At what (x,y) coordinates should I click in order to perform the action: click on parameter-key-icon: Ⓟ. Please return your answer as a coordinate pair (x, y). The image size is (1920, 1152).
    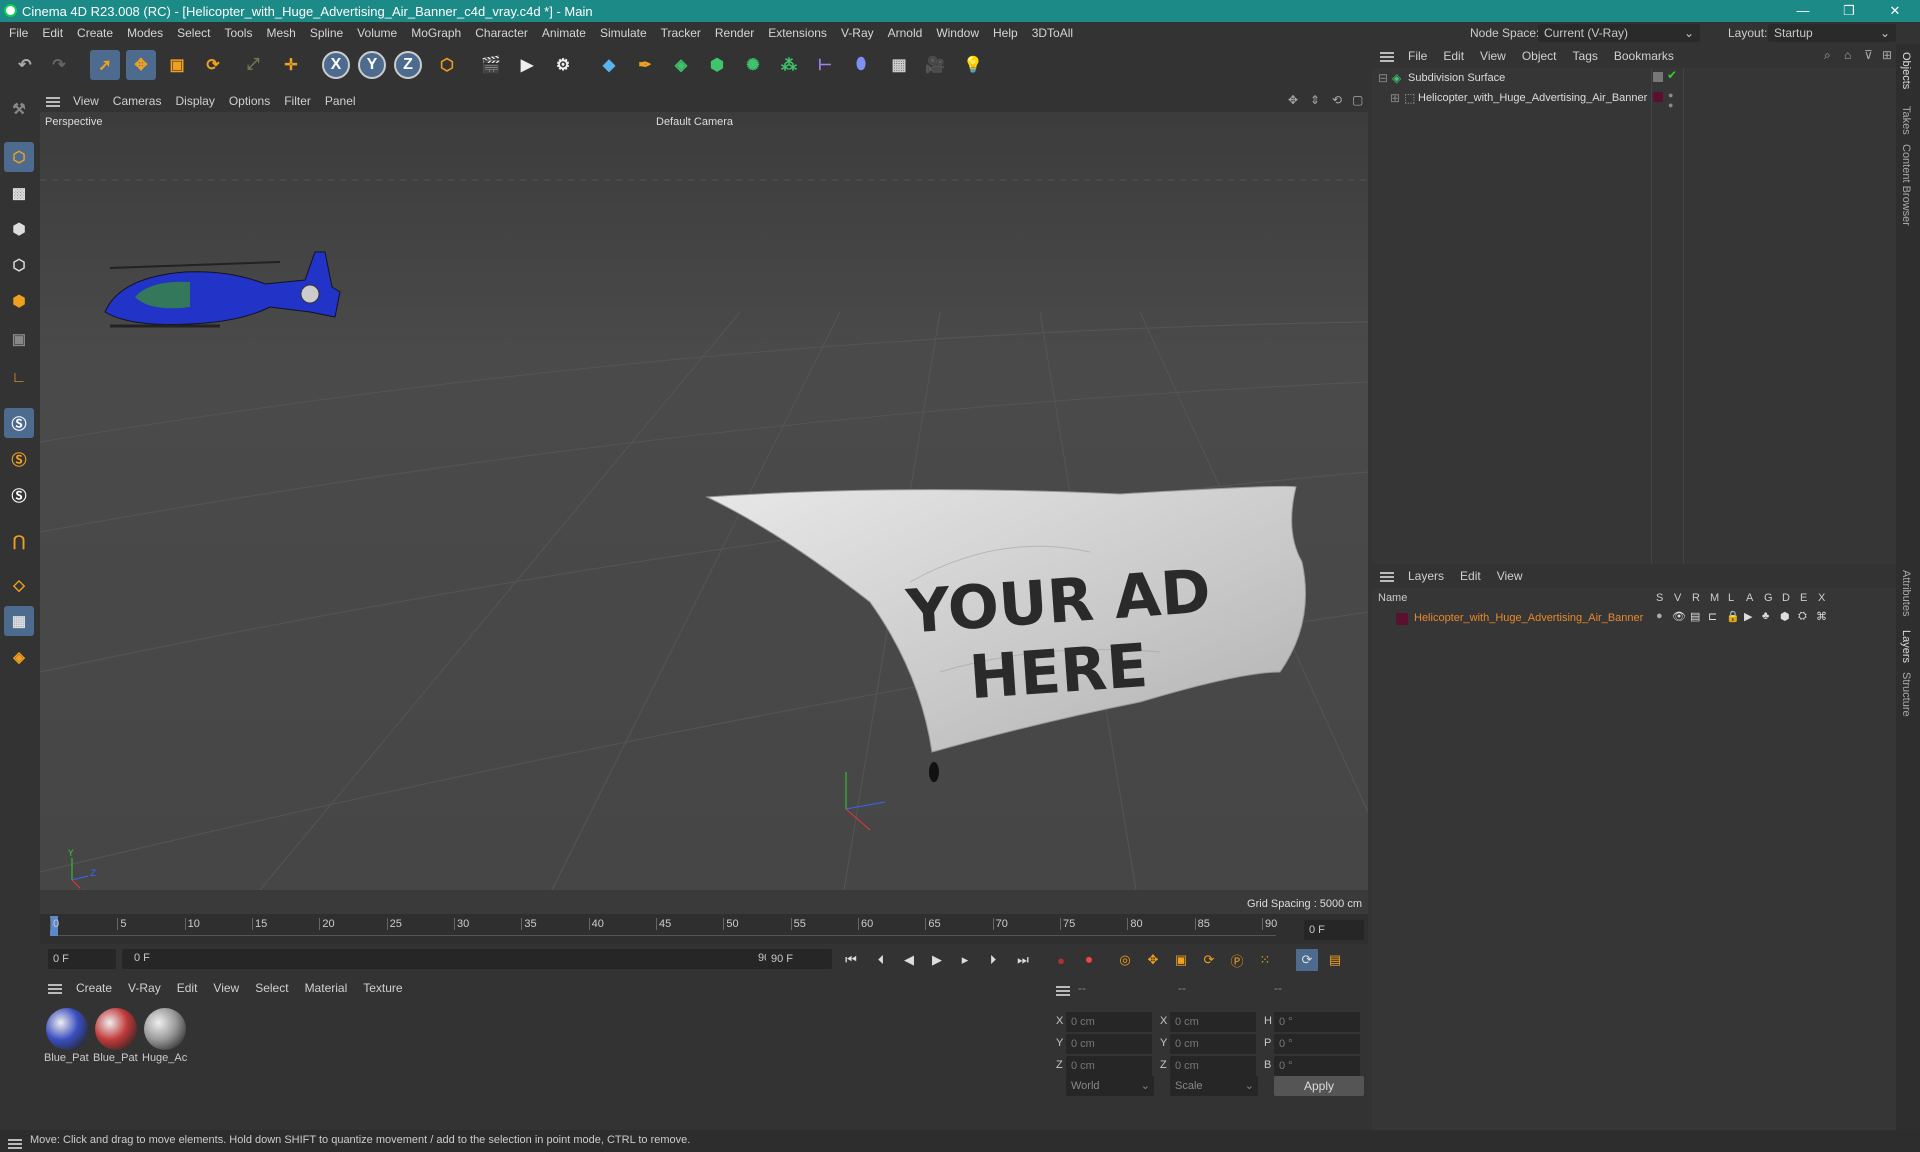
    Looking at the image, I should click on (1237, 960).